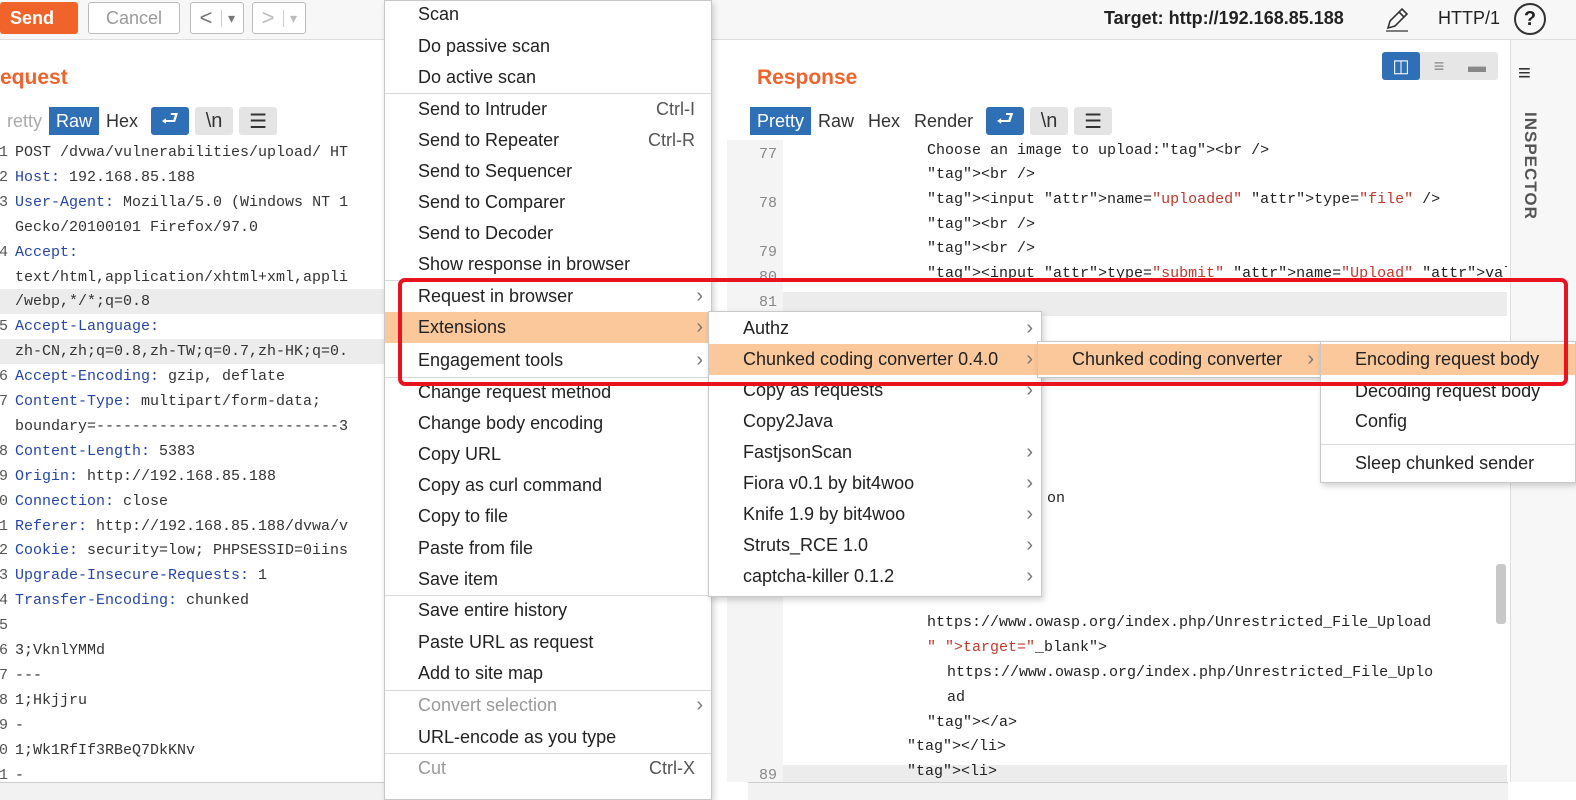 This screenshot has height=800, width=1576. I want to click on menu-item: Sleep chunked sender, so click(1448, 463).